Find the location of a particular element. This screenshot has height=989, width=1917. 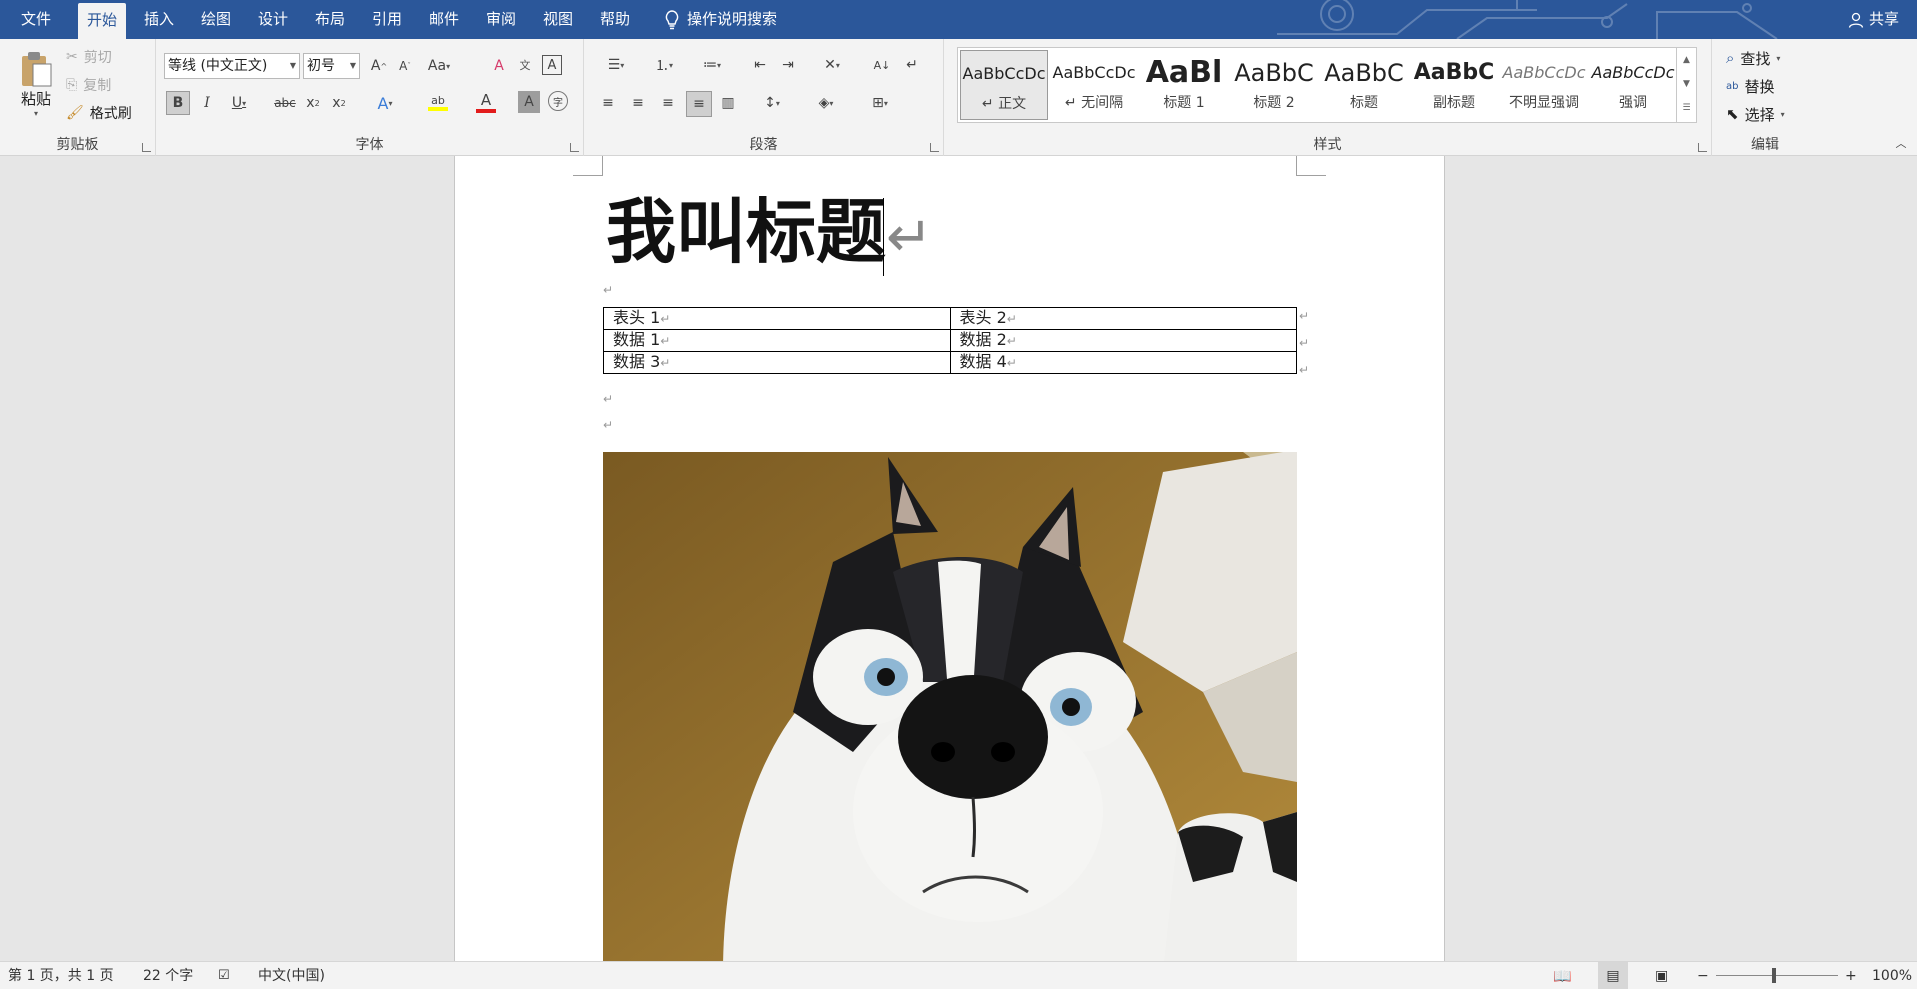

borders-icon: ⊞ ▾ is located at coordinates (880, 103).